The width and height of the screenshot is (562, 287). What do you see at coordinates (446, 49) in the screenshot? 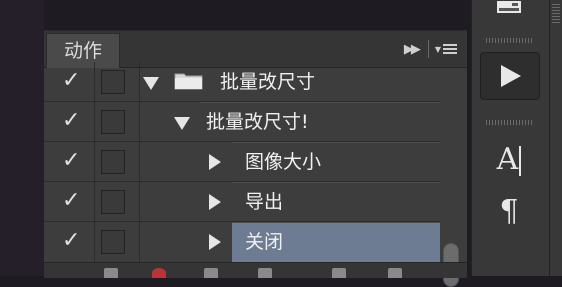
I see `panel-menu-icon: ▼` at bounding box center [446, 49].